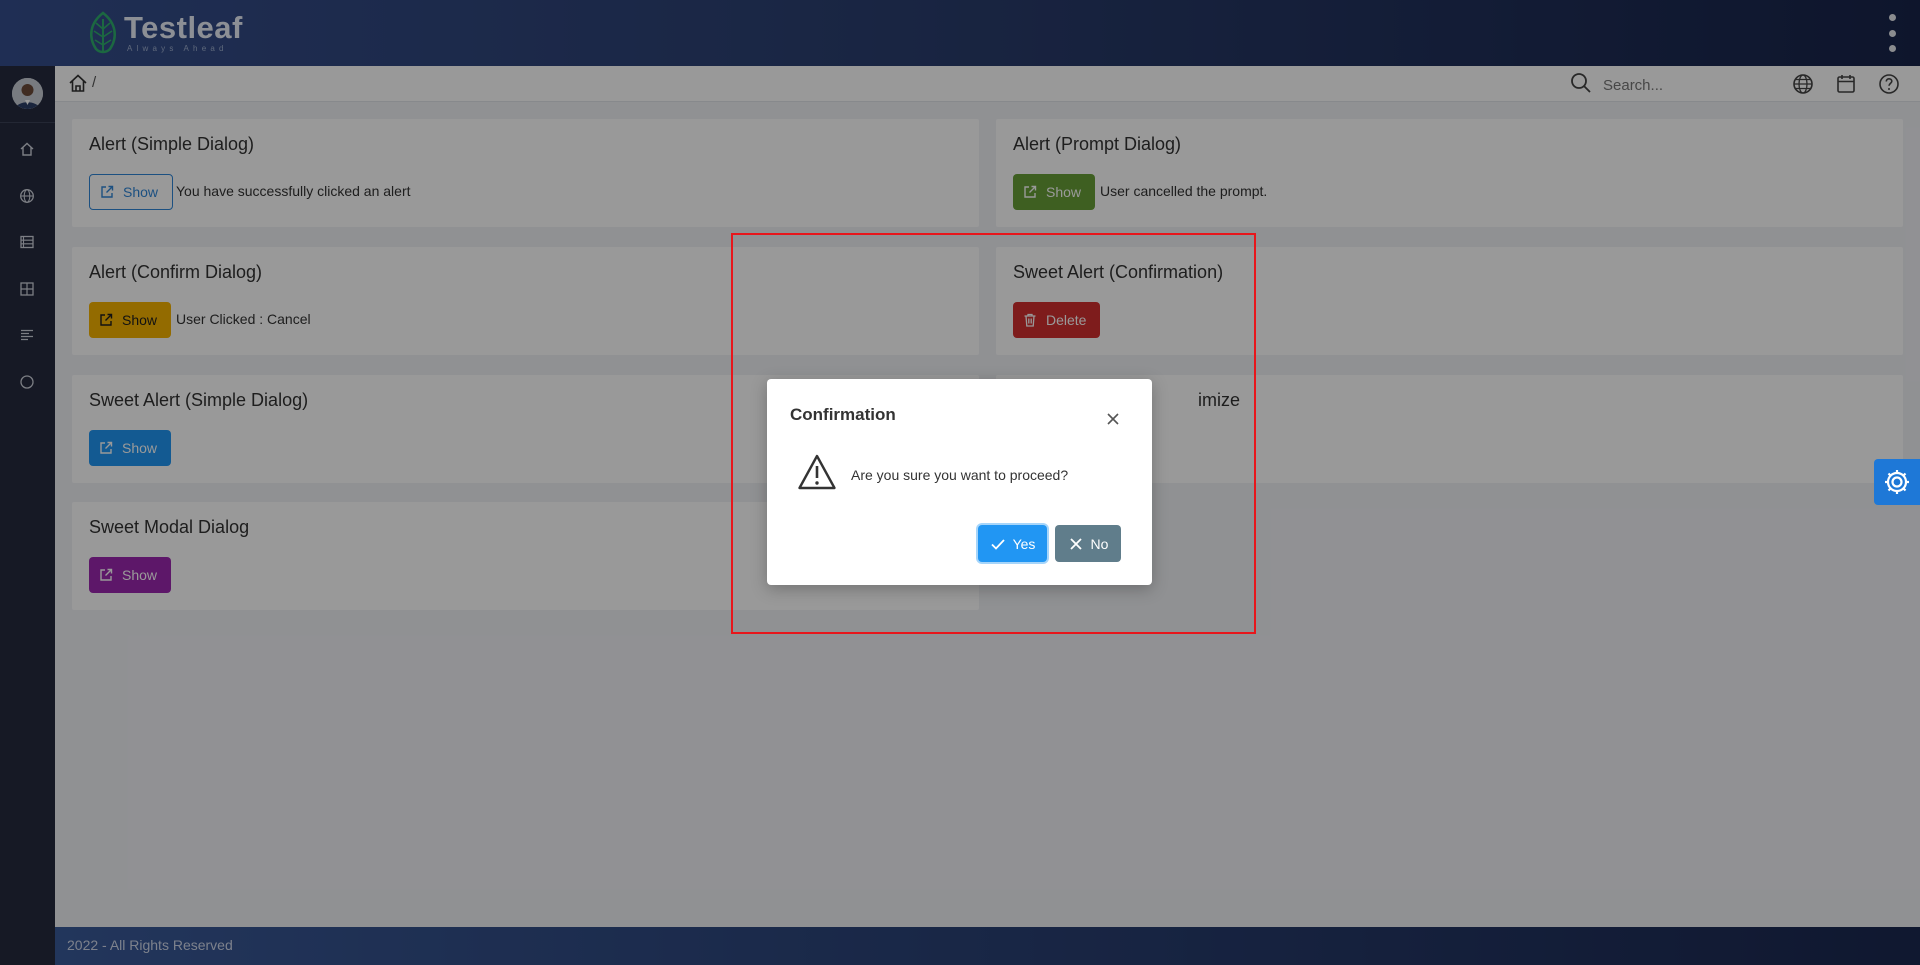 This screenshot has height=965, width=1920. What do you see at coordinates (1099, 543) in the screenshot?
I see `no-label: No` at bounding box center [1099, 543].